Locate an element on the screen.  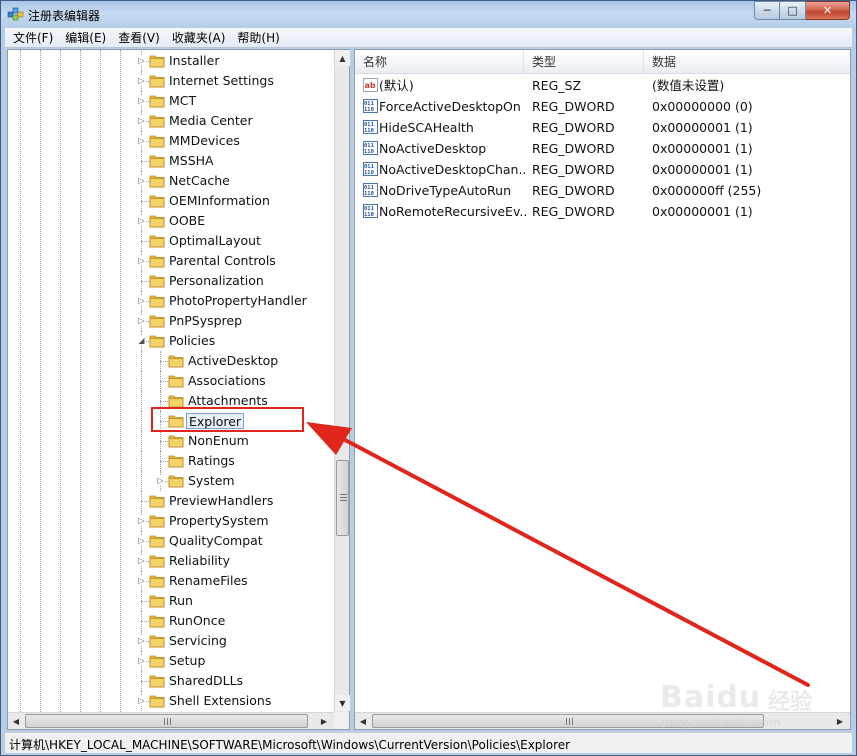
tree-item-label: RenameFiles is located at coordinates (208, 581).